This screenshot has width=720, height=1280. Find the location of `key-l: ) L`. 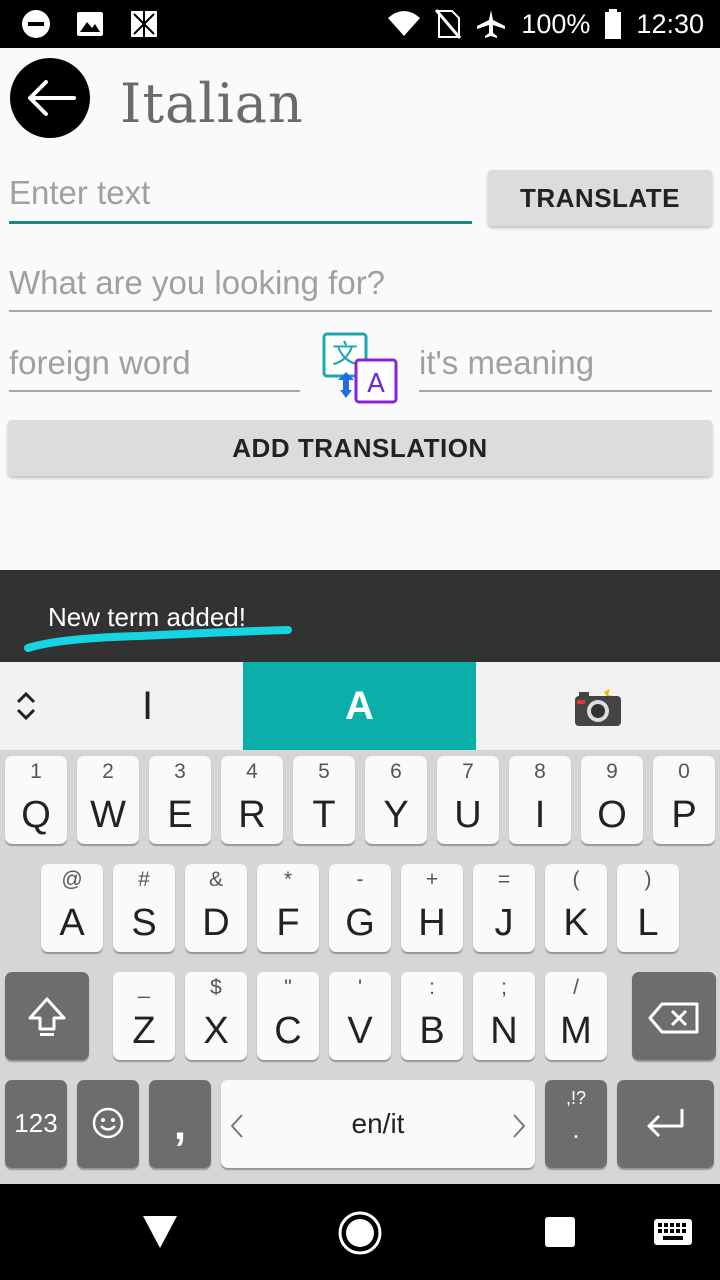

key-l: ) L is located at coordinates (648, 908).